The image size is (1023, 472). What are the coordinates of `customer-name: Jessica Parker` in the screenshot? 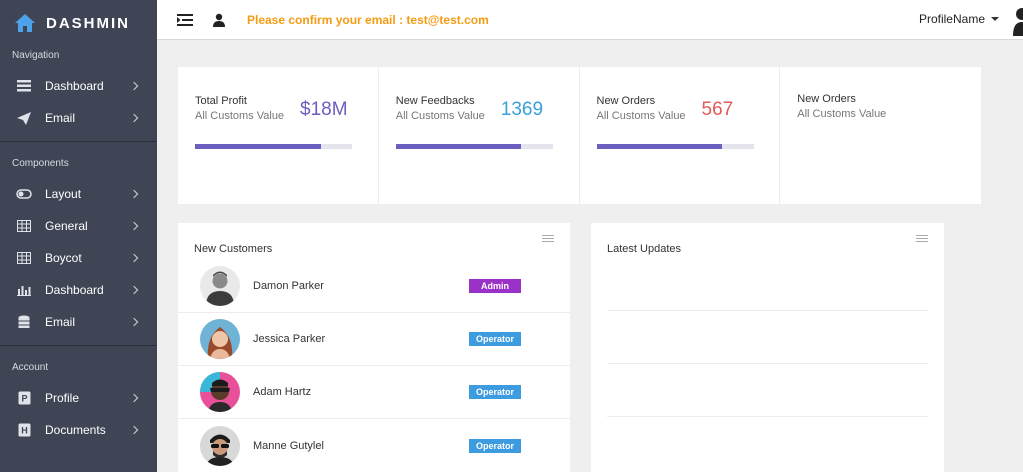 It's located at (289, 339).